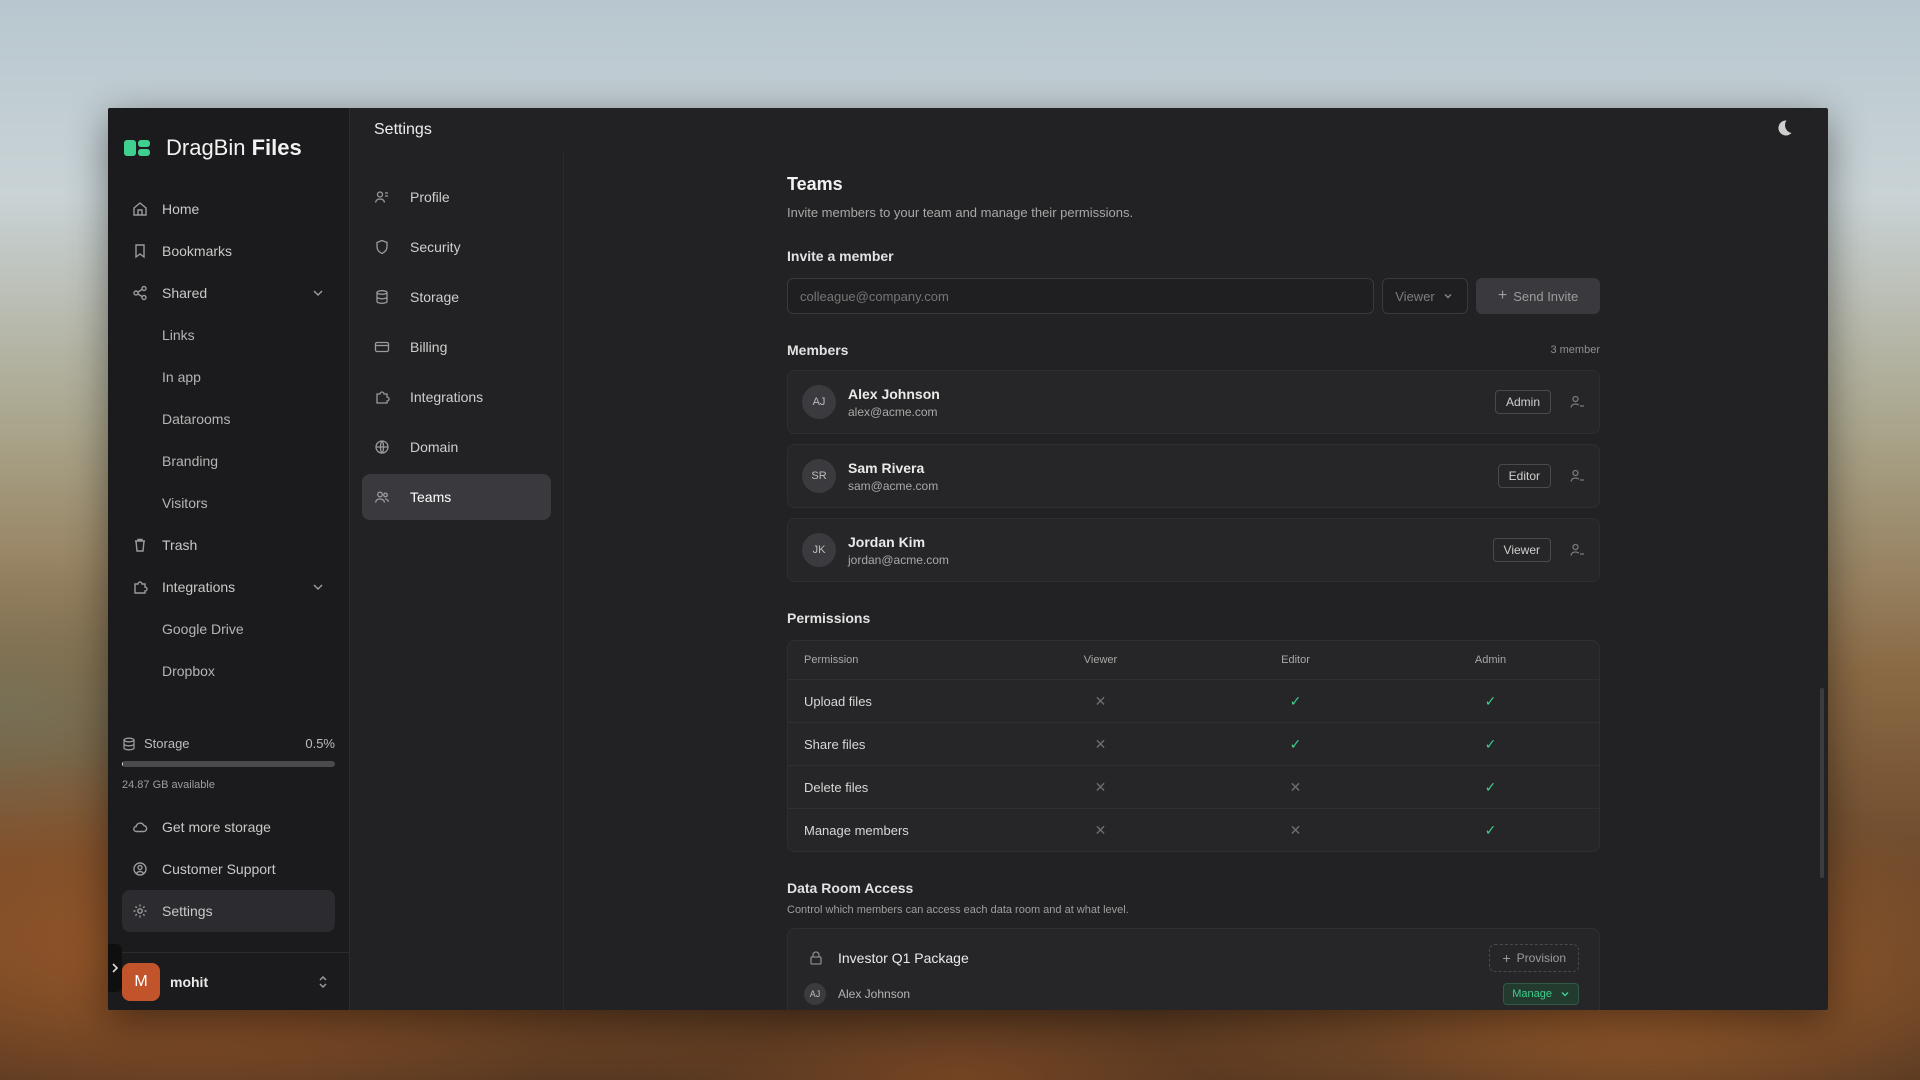 This screenshot has width=1920, height=1080. I want to click on avatar: SR, so click(819, 476).